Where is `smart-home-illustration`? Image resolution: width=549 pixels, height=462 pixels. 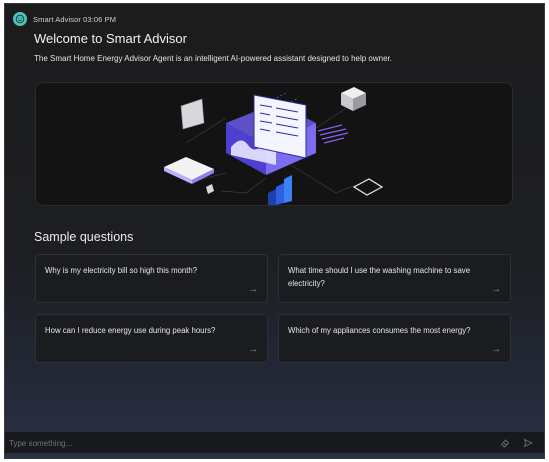
smart-home-illustration is located at coordinates (274, 146).